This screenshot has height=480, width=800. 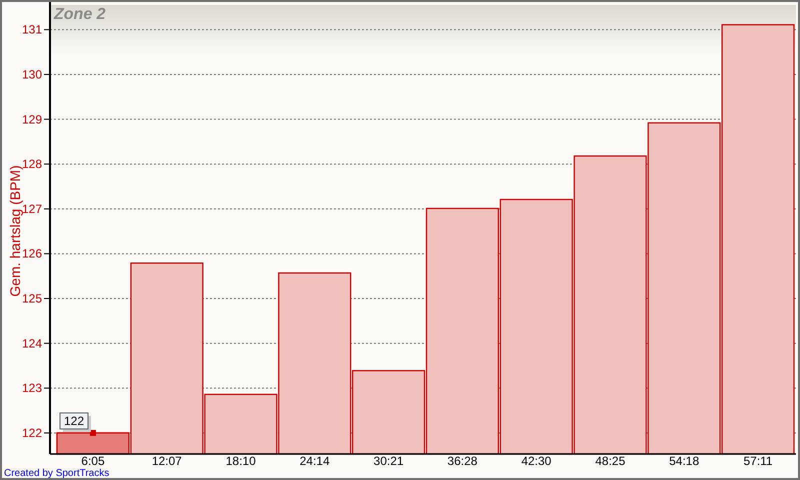 I want to click on x-tick-label: 48:25, so click(x=610, y=461).